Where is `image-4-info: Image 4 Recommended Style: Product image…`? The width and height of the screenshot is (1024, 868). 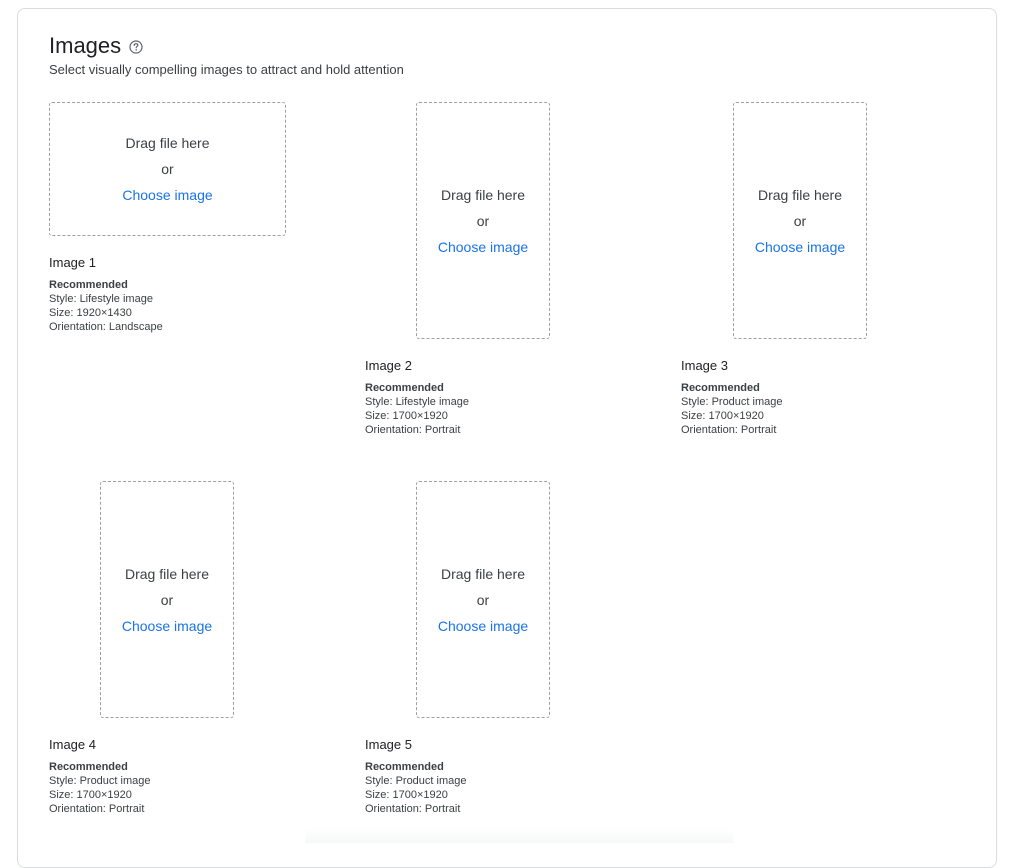
image-4-info: Image 4 Recommended Style: Product image… is located at coordinates (100, 776).